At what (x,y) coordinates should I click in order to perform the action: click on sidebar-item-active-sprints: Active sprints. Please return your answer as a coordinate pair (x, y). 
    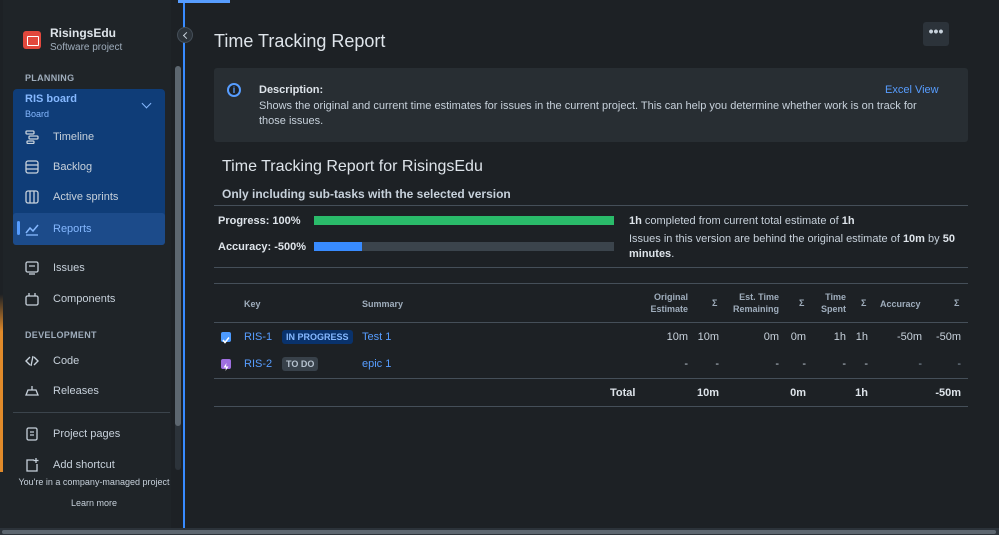
    Looking at the image, I should click on (71, 197).